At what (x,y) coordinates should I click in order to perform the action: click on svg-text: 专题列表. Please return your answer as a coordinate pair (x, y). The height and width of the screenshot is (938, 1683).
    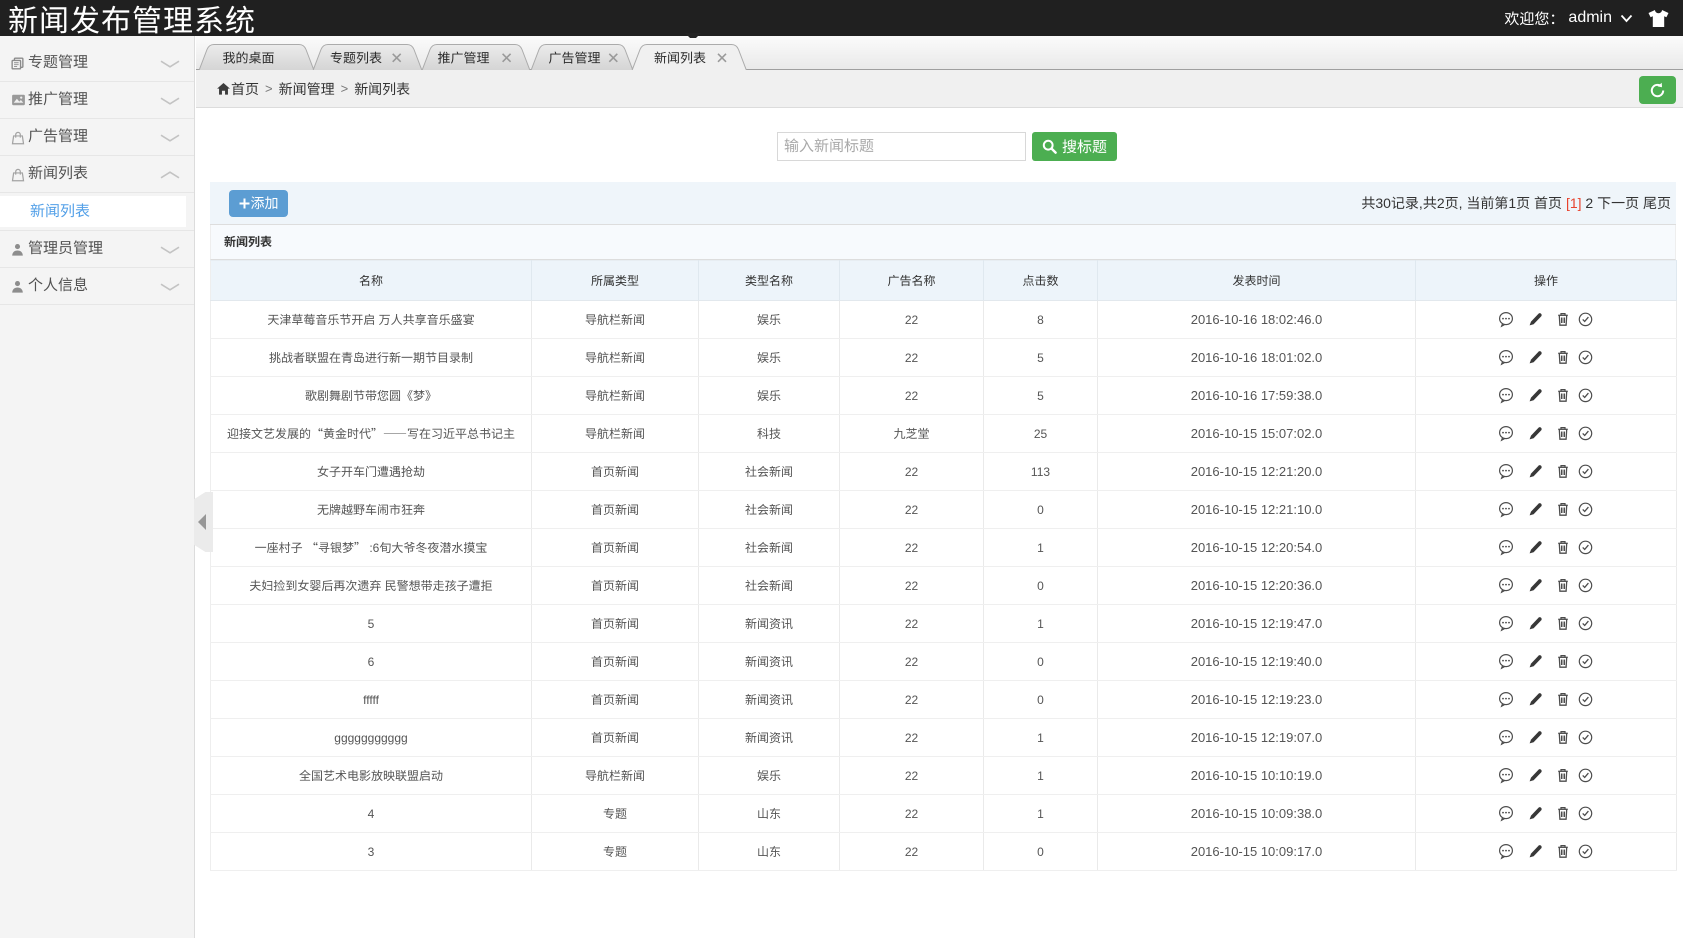
    Looking at the image, I should click on (356, 57).